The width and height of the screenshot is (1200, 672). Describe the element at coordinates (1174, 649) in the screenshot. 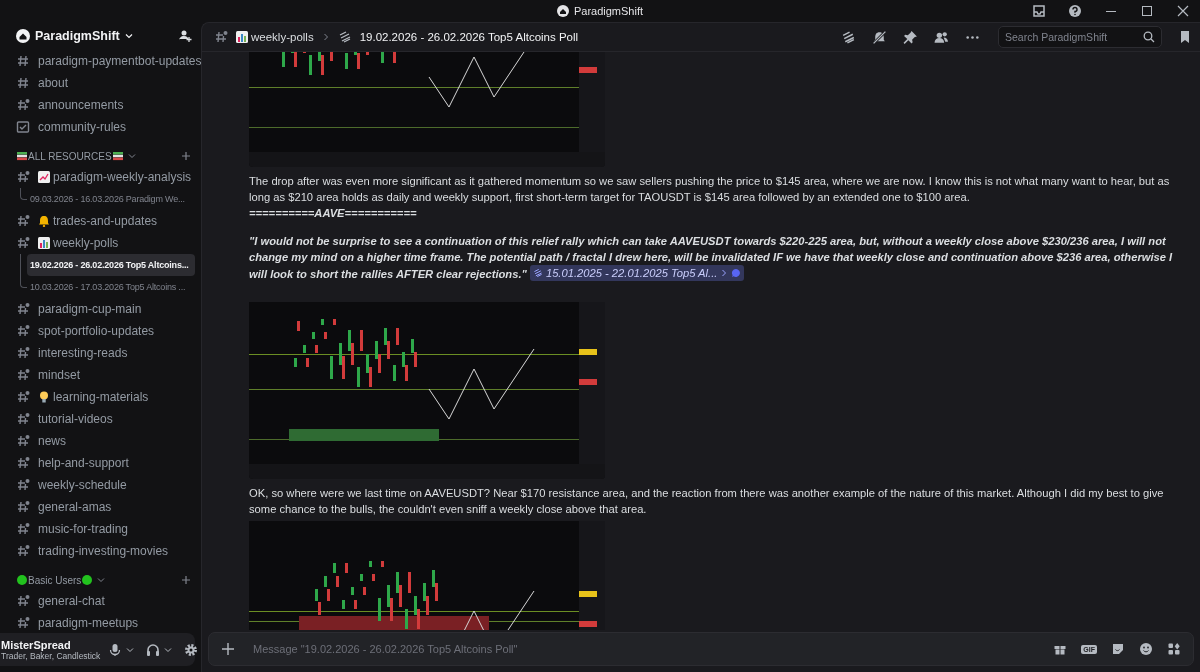

I see `apps-icon` at that location.